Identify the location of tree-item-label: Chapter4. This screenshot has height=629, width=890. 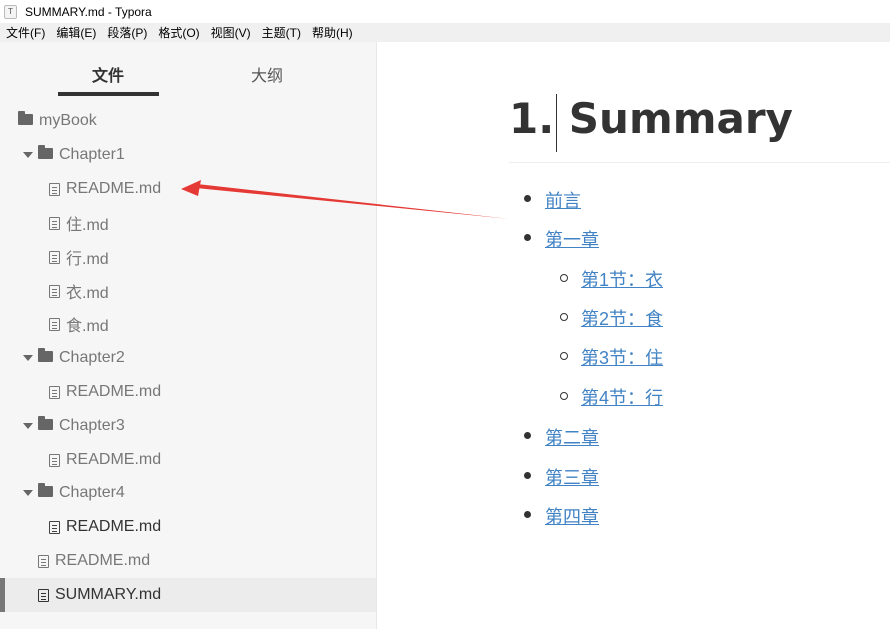
(92, 492).